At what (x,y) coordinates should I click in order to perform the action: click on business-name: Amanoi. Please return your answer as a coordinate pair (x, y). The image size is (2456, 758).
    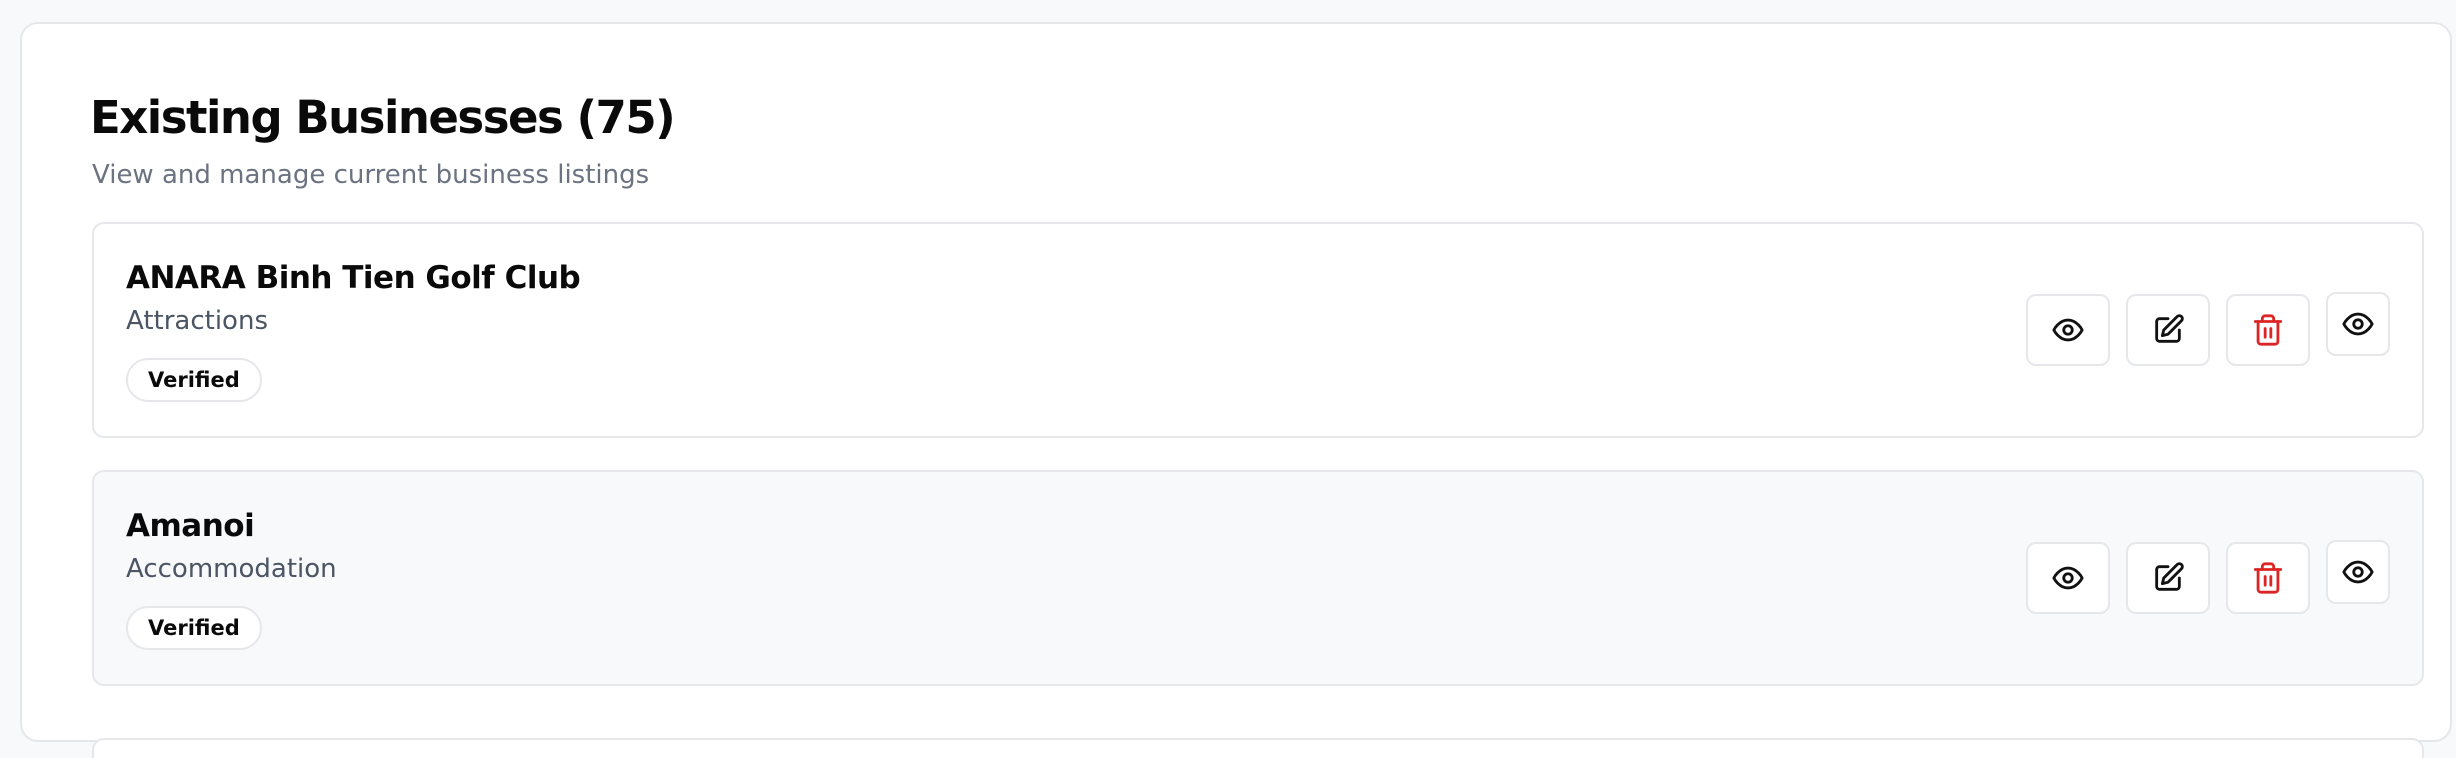
    Looking at the image, I should click on (190, 526).